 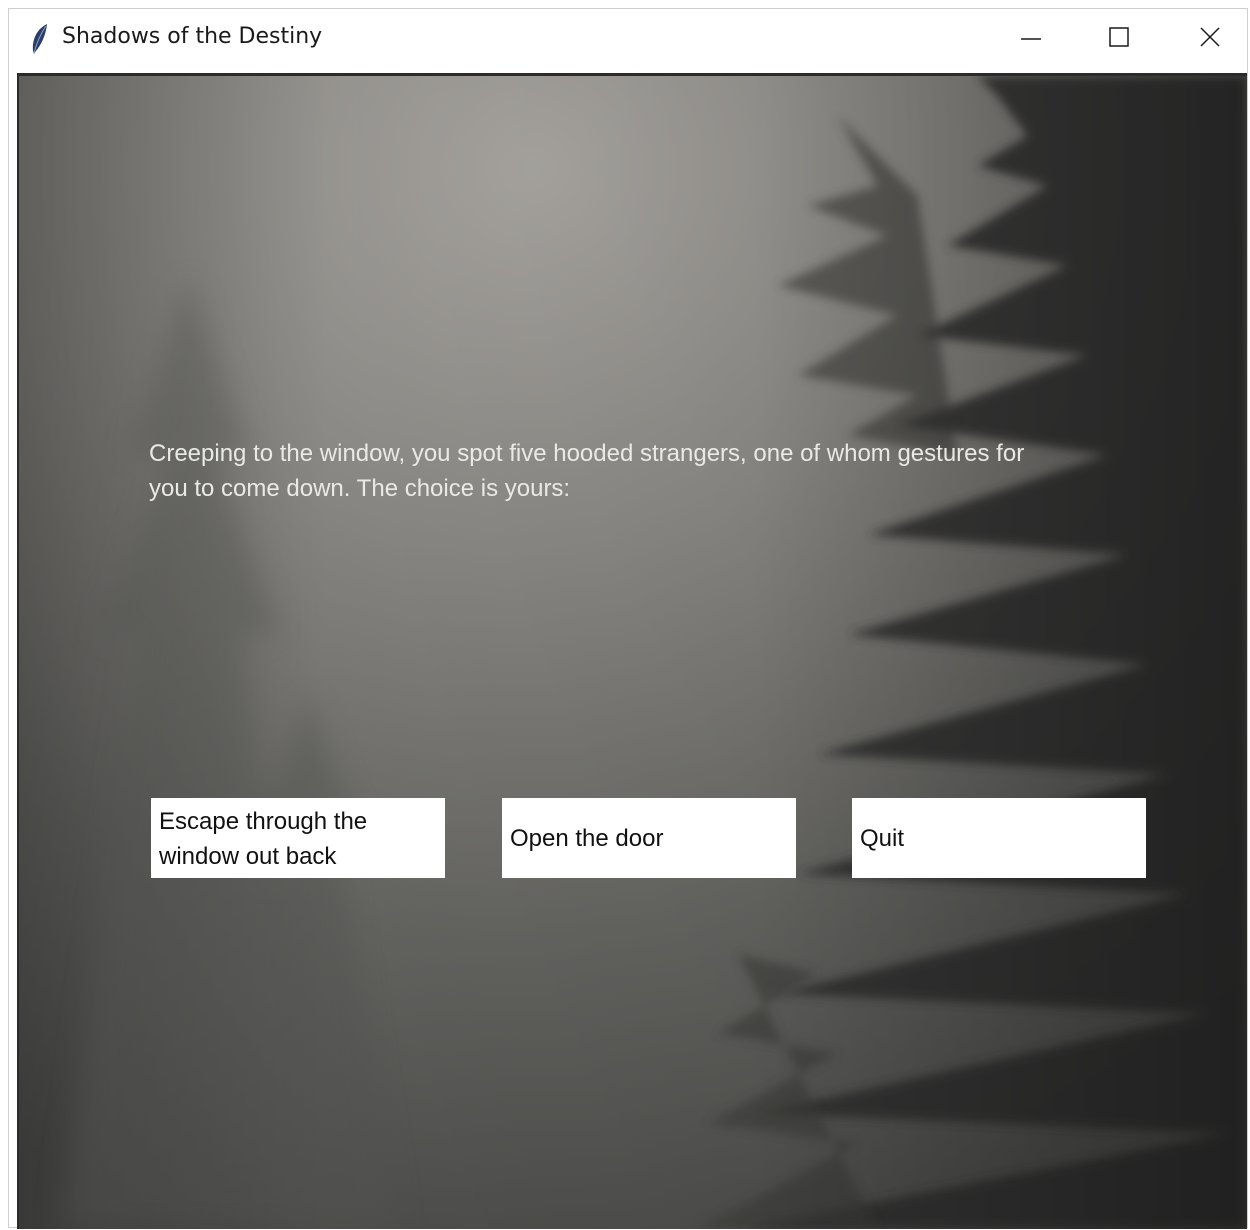 I want to click on close-button, so click(x=1207, y=39).